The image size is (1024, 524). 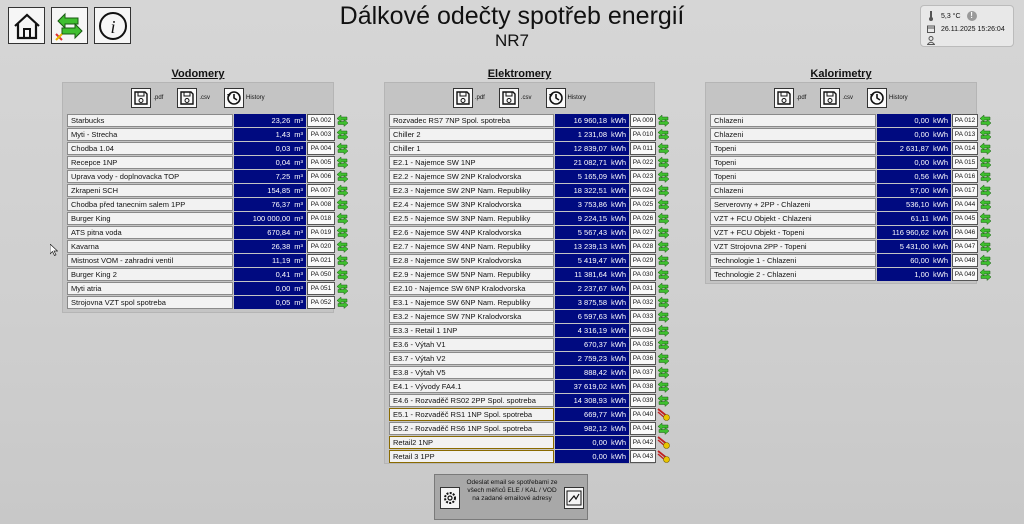 What do you see at coordinates (471, 288) in the screenshot?
I see `meter-label: E2.10 - Najemce SW 6NP Kralodvorska` at bounding box center [471, 288].